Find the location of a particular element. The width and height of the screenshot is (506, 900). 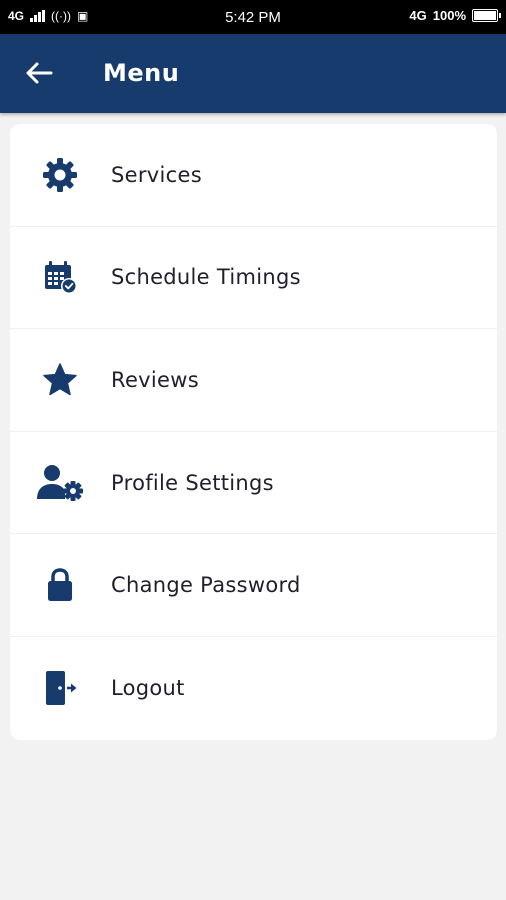

battery-icon is located at coordinates (486, 15).